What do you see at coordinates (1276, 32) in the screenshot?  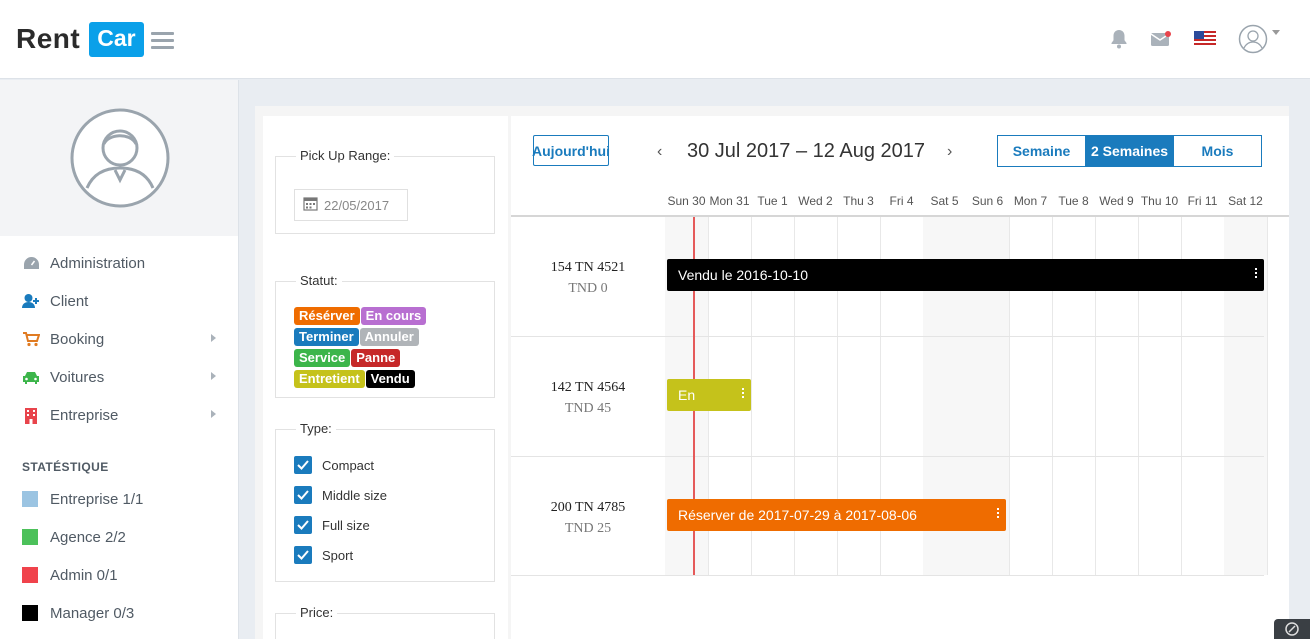 I see `chevron-down-icon` at bounding box center [1276, 32].